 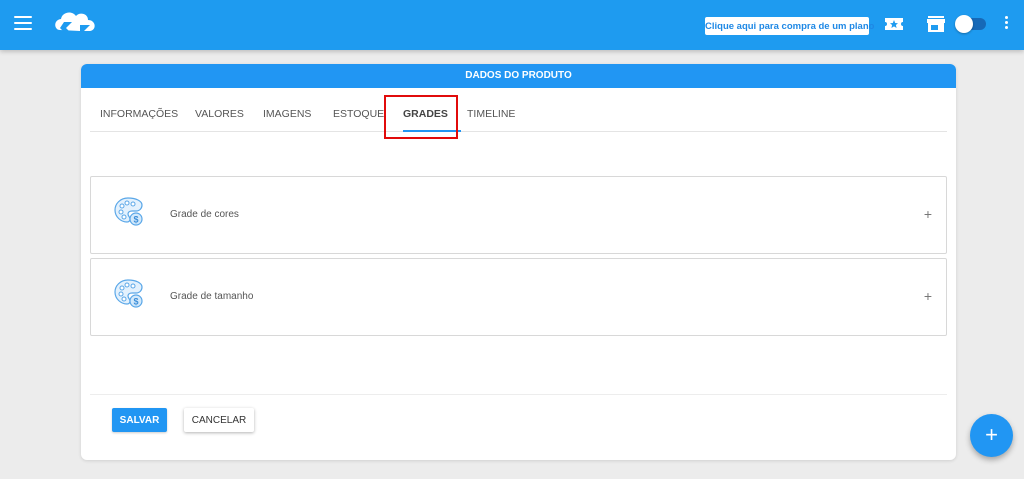 I want to click on tab-estoque: ESTOQUE, so click(x=358, y=110).